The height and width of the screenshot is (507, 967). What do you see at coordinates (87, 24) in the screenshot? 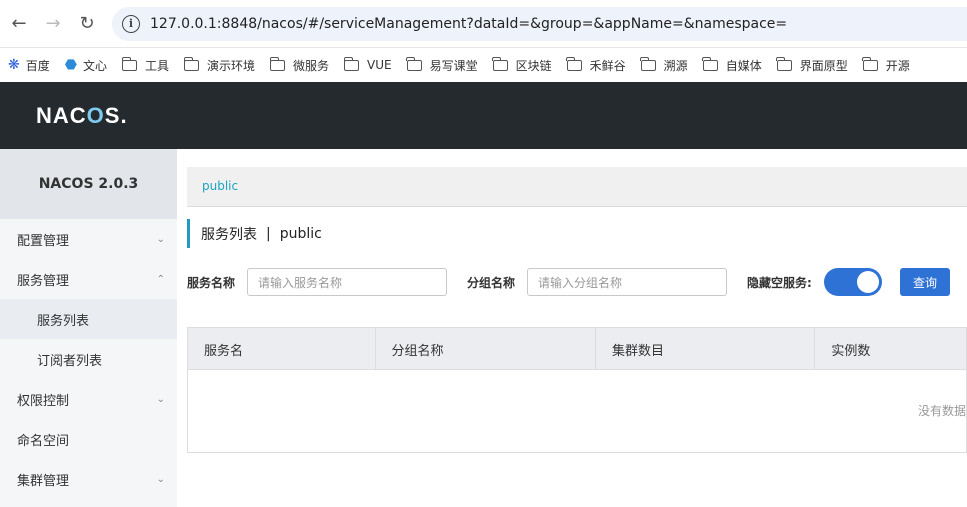
I see `reload-icon: ↻` at bounding box center [87, 24].